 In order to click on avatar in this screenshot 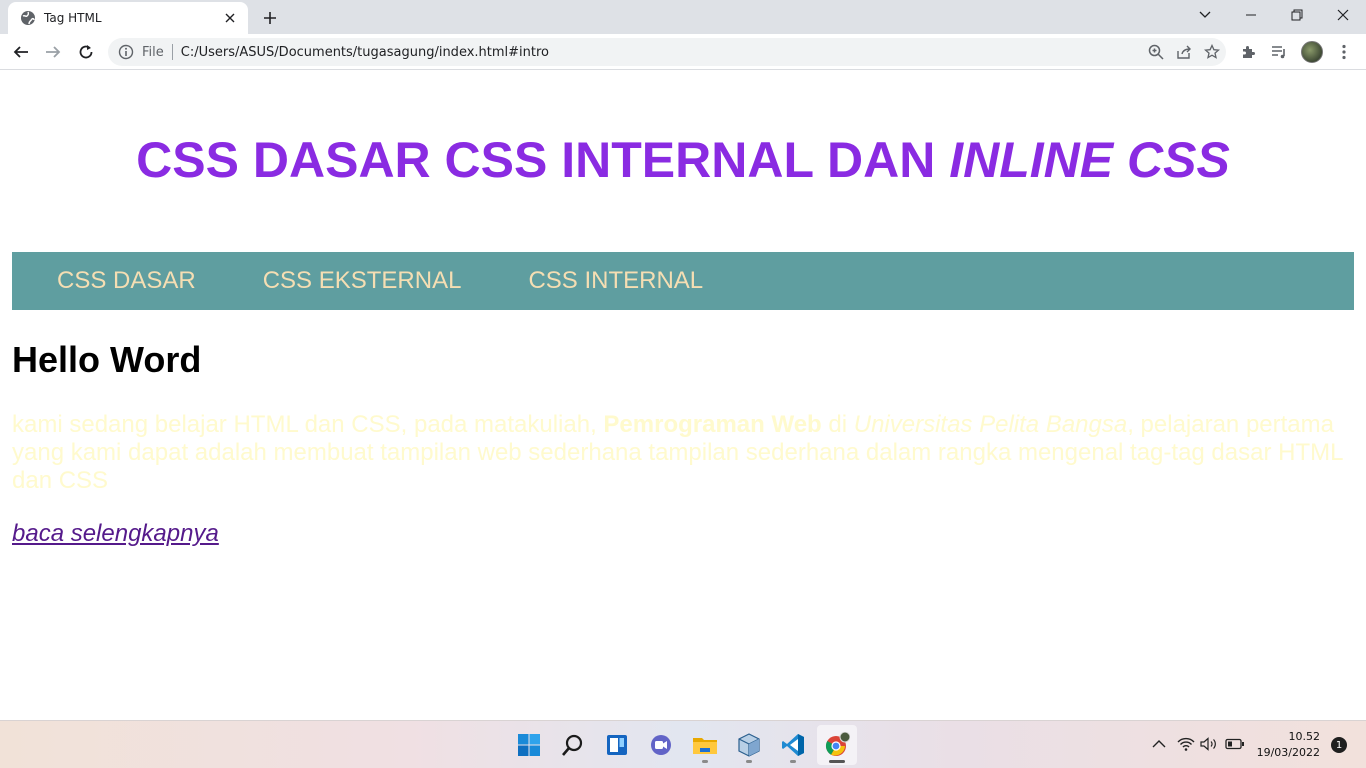, I will do `click(1312, 52)`.